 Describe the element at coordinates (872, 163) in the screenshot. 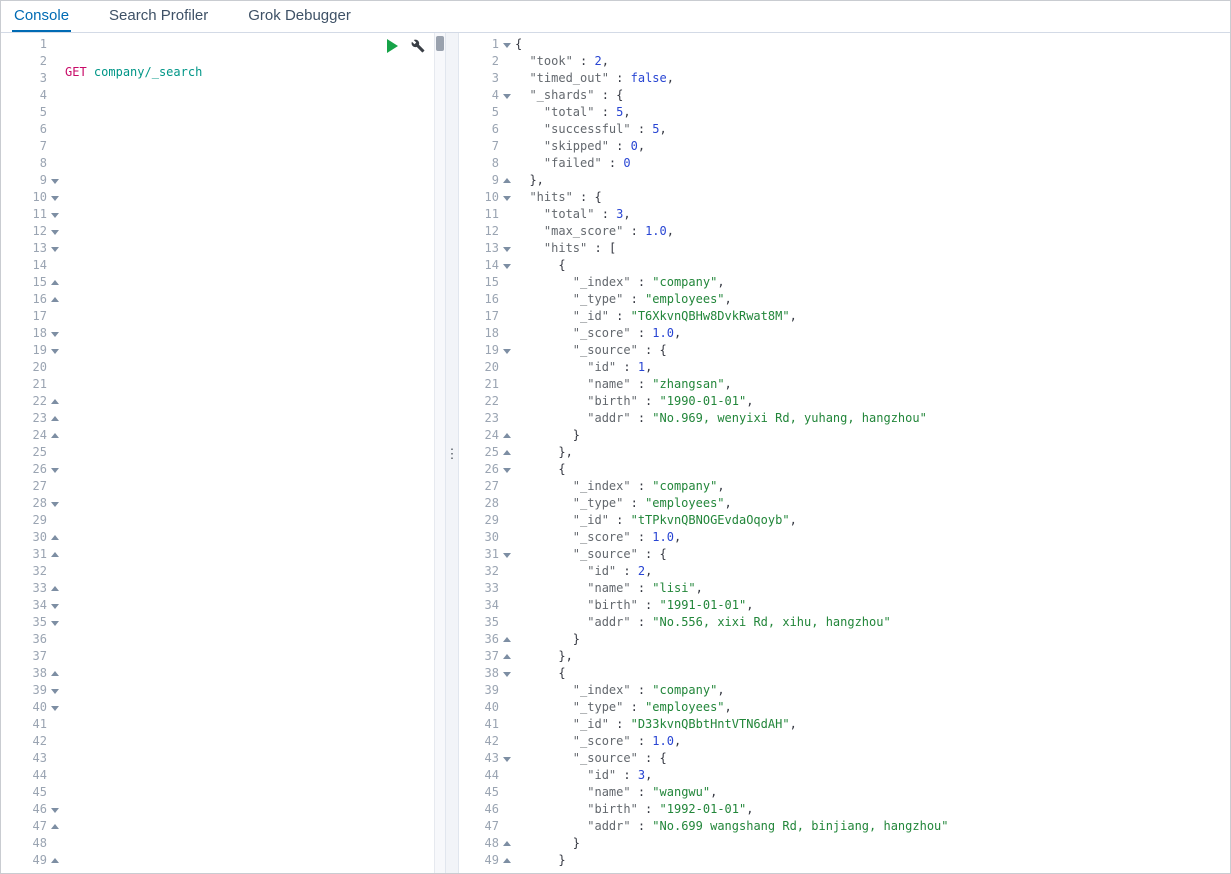

I see `response-code-line: "failed" : 0` at that location.